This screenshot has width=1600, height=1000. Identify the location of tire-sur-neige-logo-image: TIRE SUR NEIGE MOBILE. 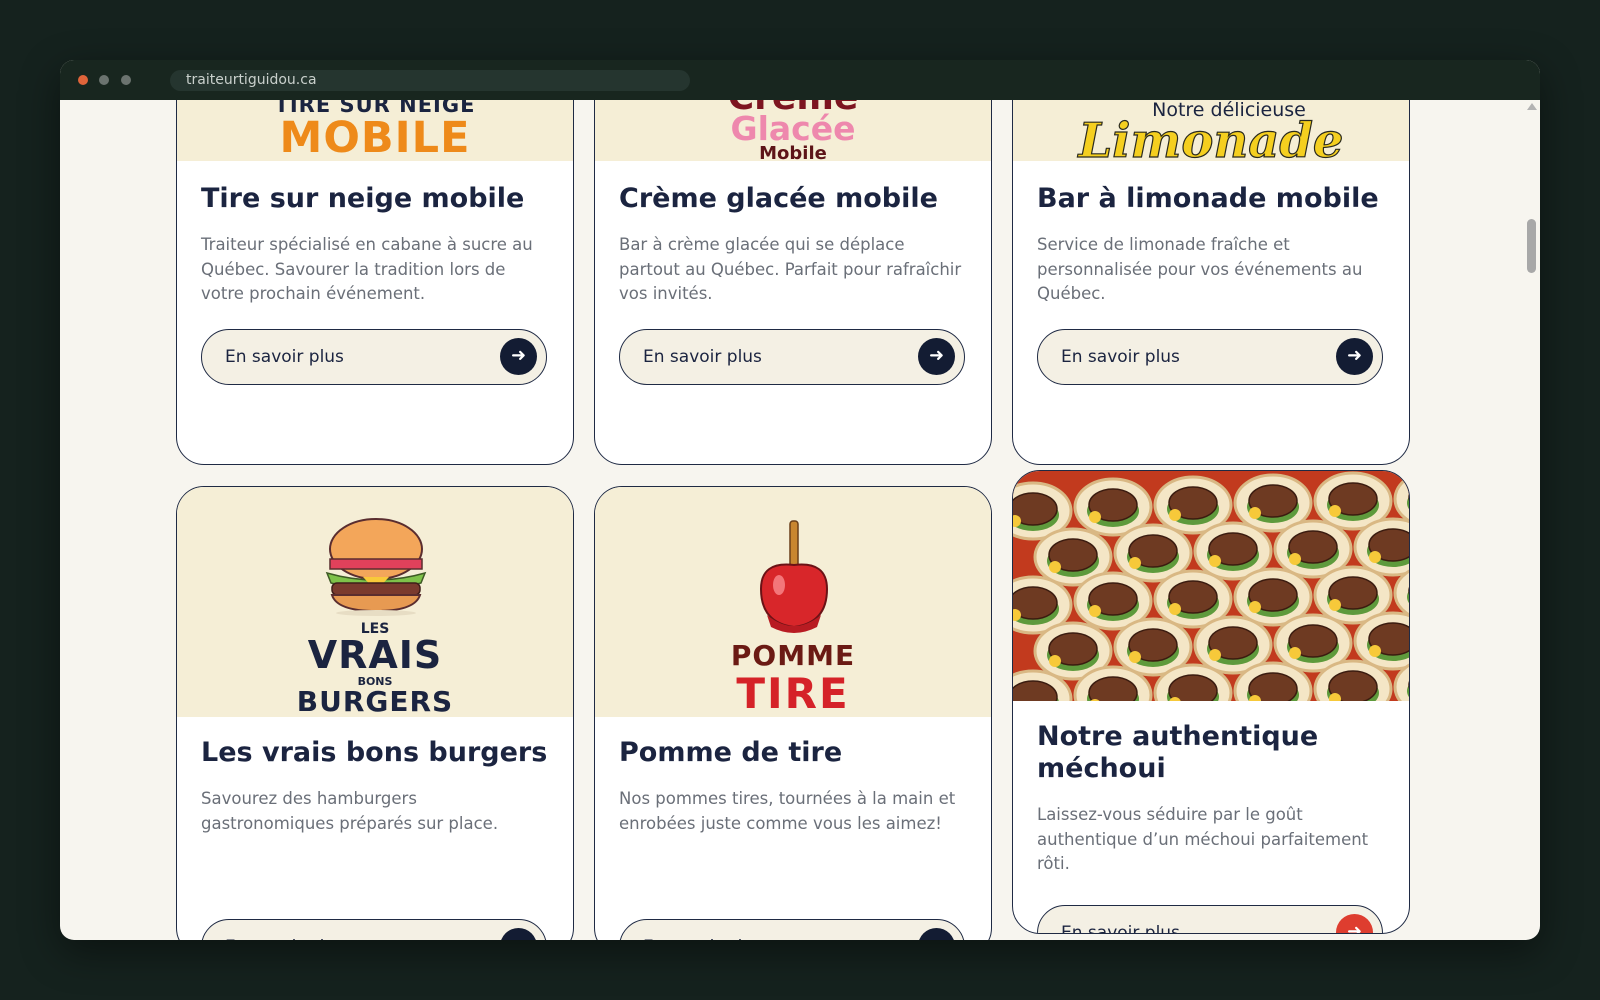
(375, 130).